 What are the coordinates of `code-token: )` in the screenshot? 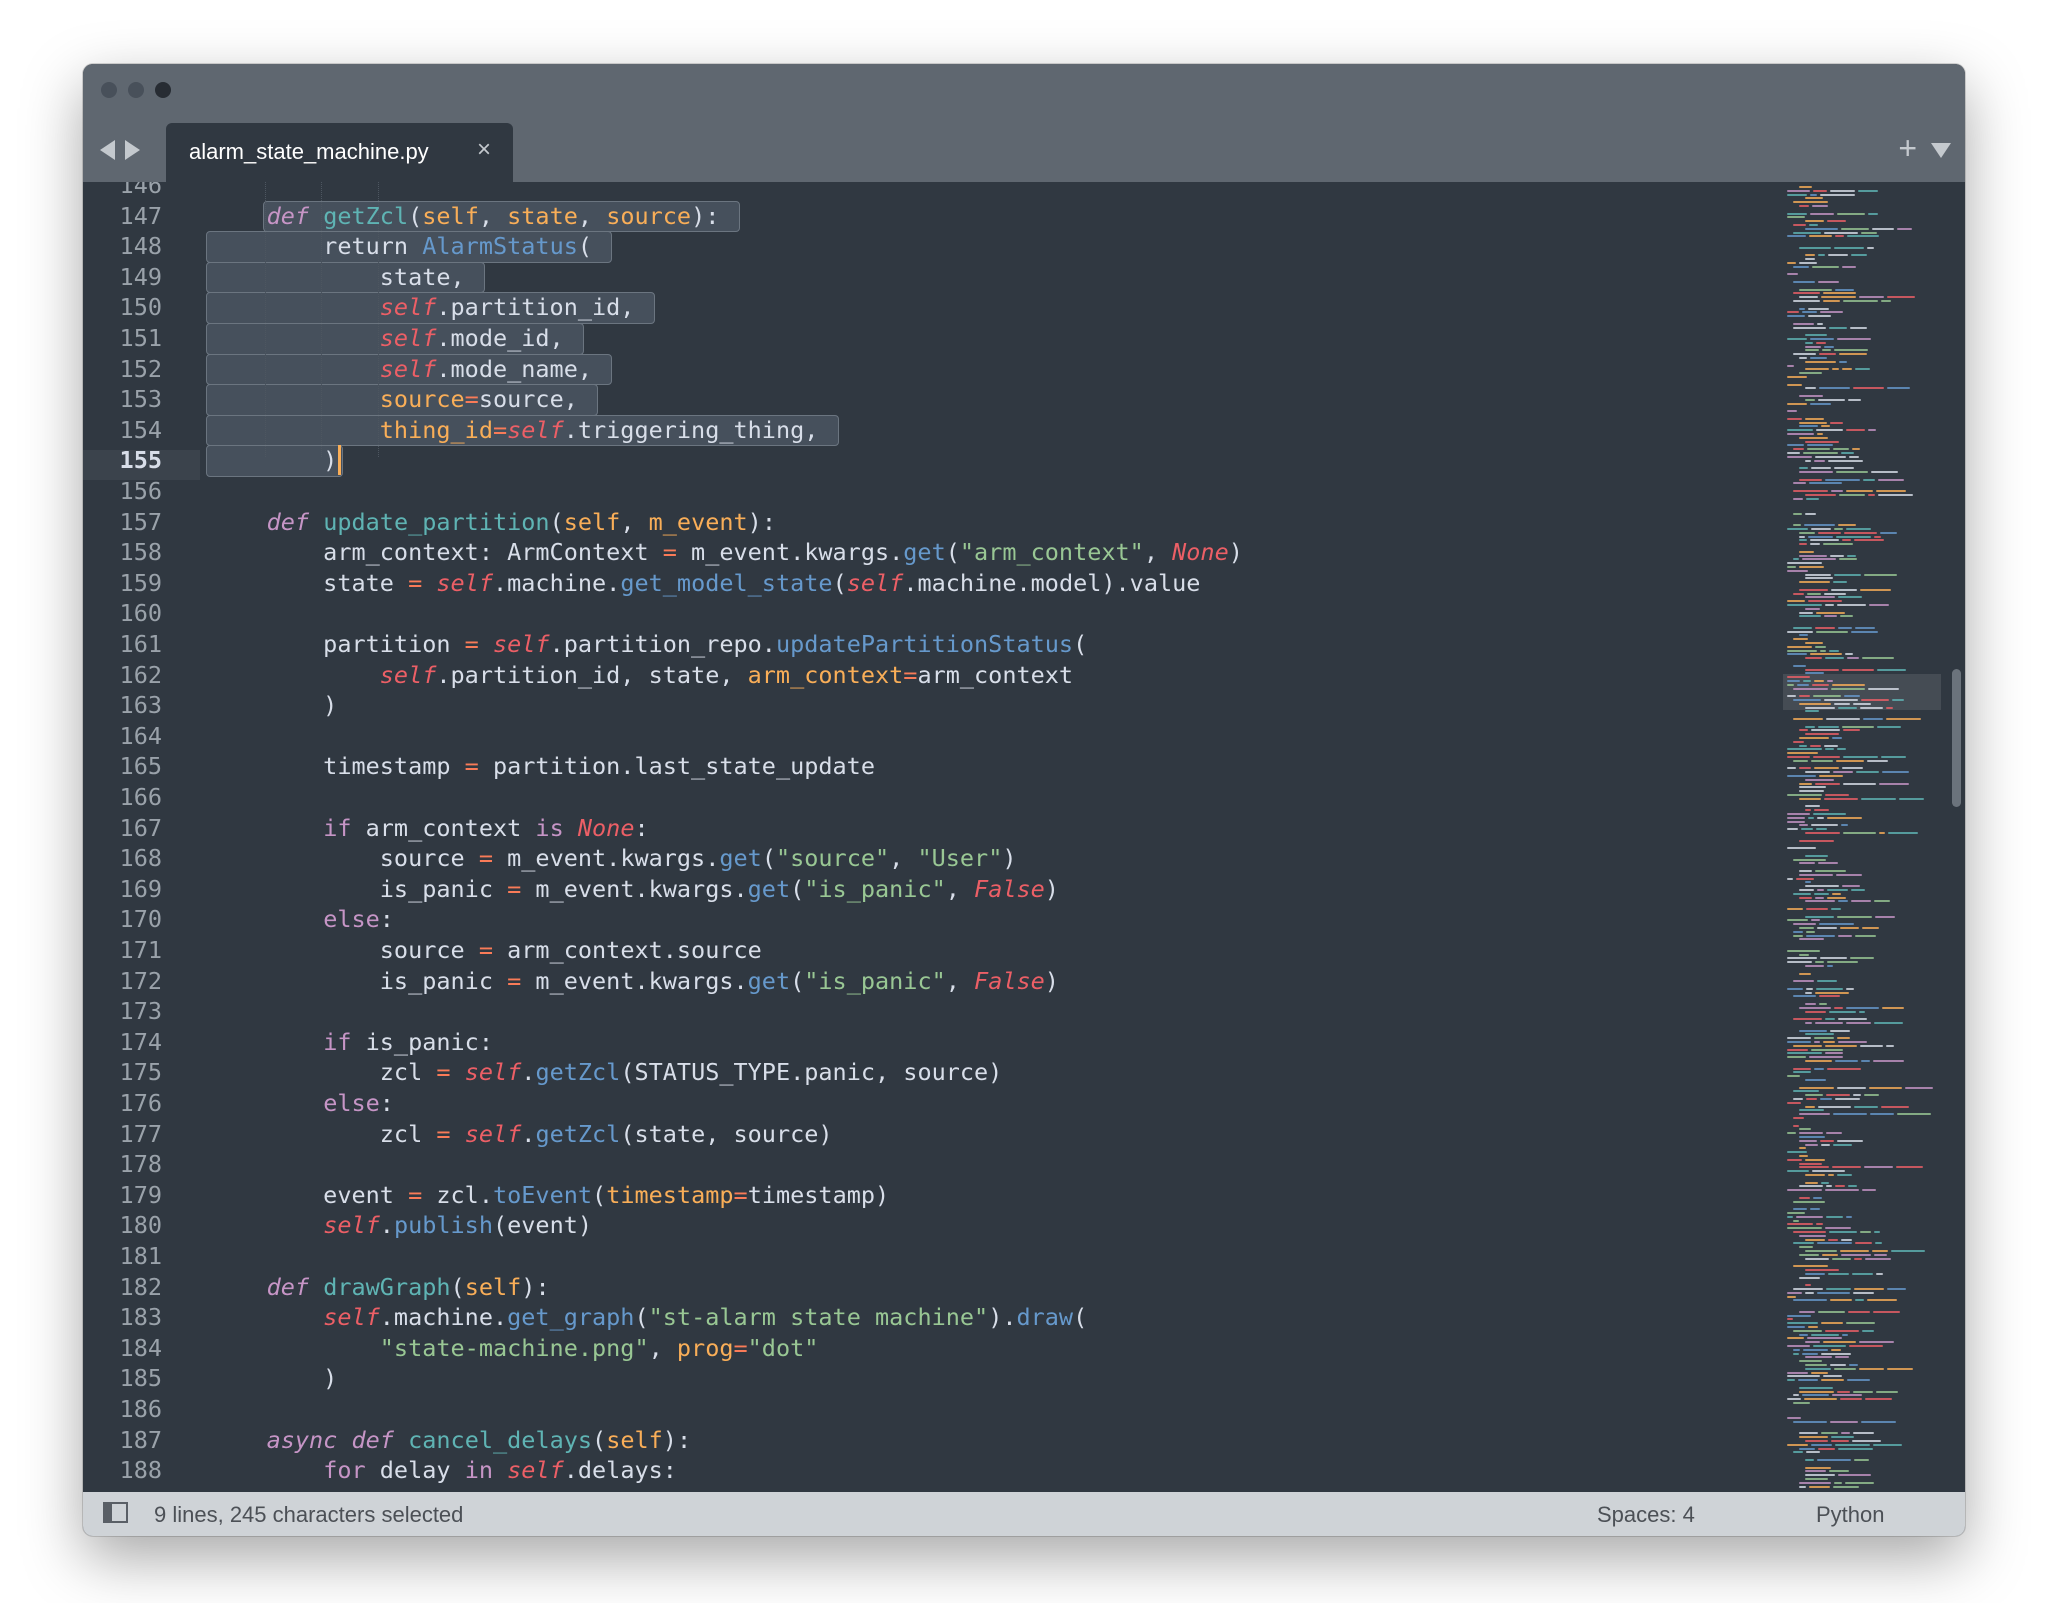 It's located at (274, 460).